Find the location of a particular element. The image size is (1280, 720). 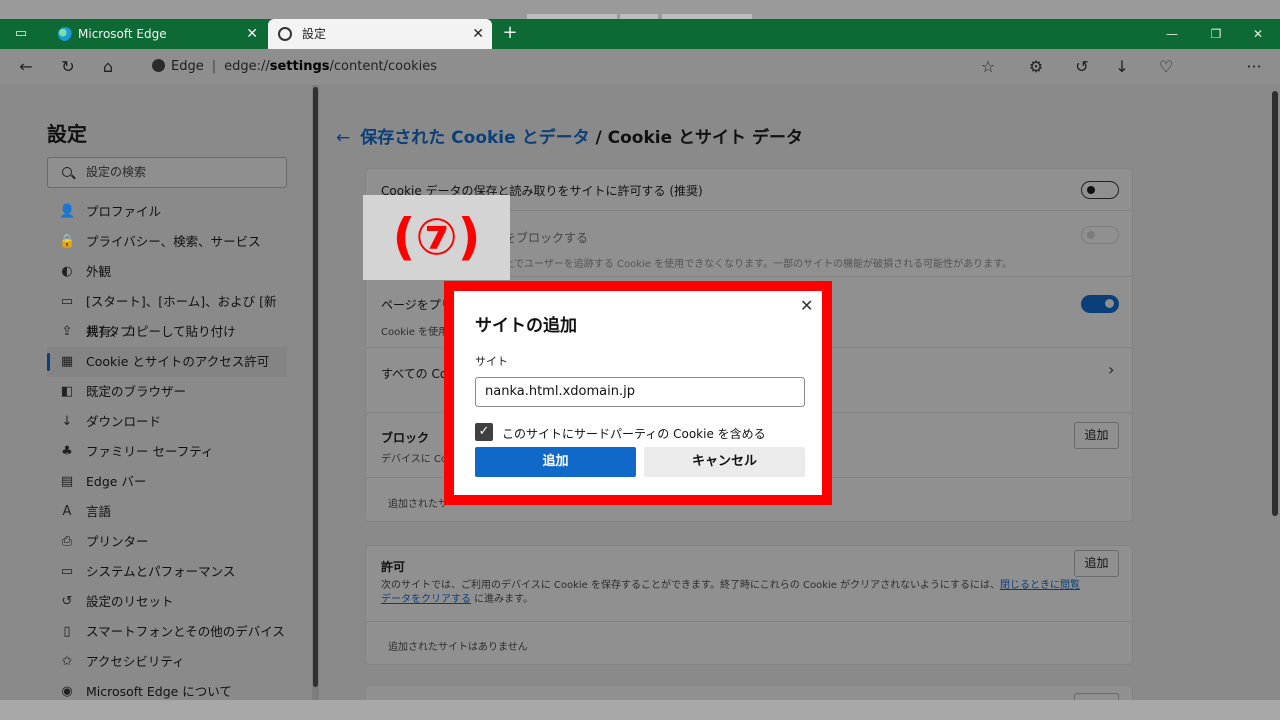

allow-cookies-toggle is located at coordinates (1100, 190).